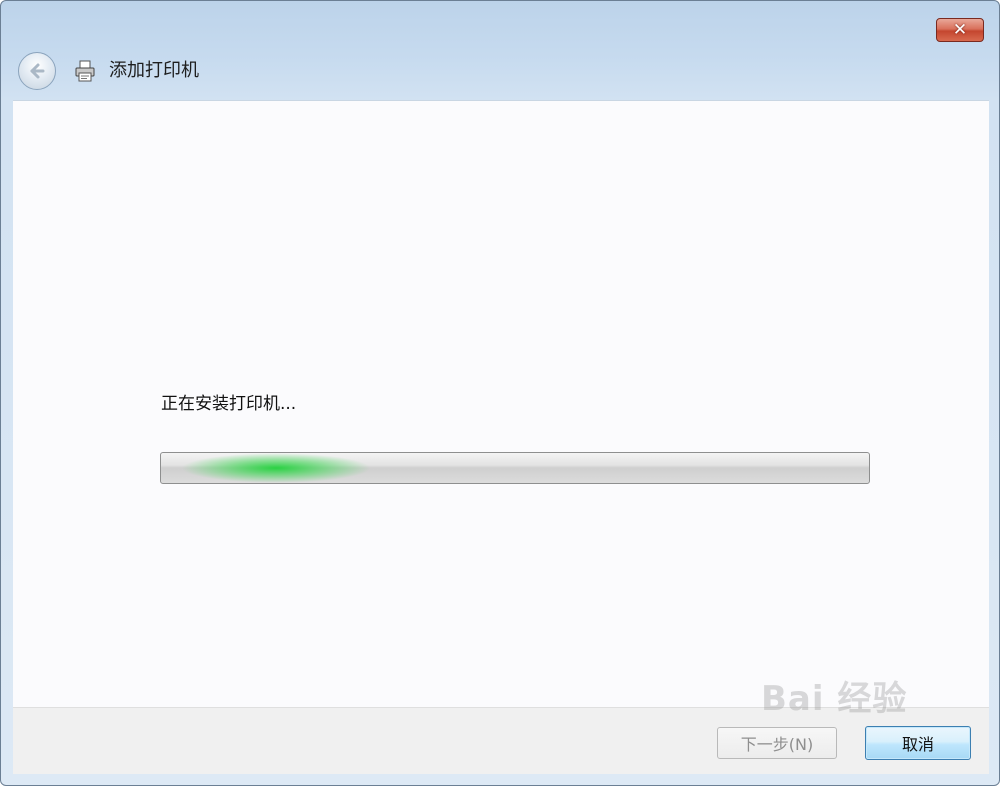 The image size is (1000, 786). What do you see at coordinates (85, 71) in the screenshot?
I see `printer-icon` at bounding box center [85, 71].